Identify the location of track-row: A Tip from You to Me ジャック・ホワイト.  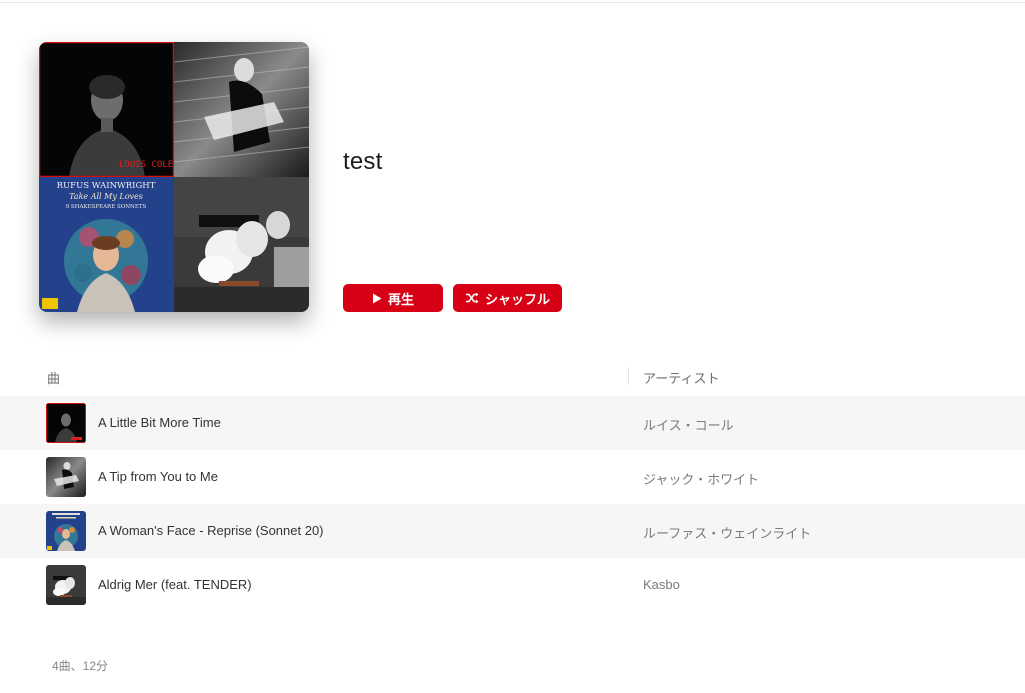
(512, 477).